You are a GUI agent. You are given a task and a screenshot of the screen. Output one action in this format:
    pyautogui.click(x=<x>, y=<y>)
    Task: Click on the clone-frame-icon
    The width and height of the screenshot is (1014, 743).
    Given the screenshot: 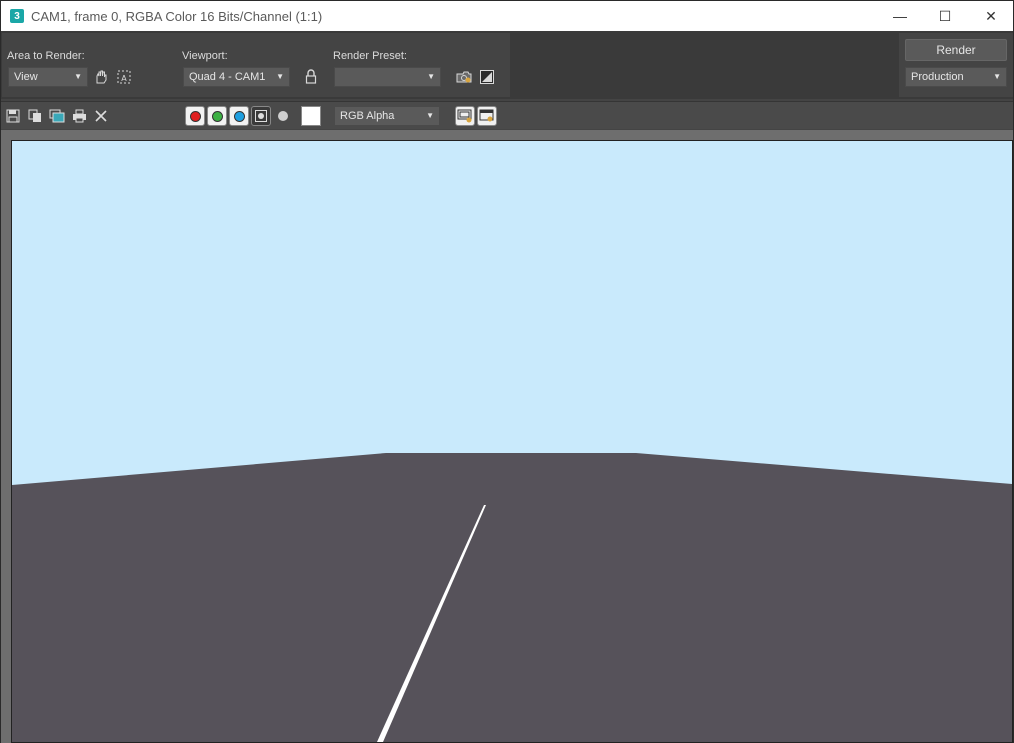 What is the action you would take?
    pyautogui.click(x=57, y=116)
    